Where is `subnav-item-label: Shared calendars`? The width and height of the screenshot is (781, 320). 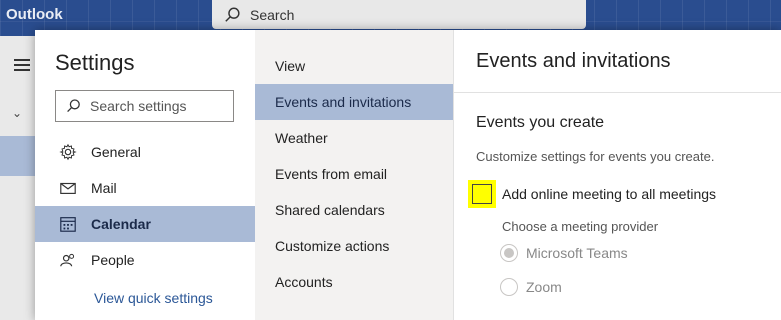
subnav-item-label: Shared calendars is located at coordinates (330, 210).